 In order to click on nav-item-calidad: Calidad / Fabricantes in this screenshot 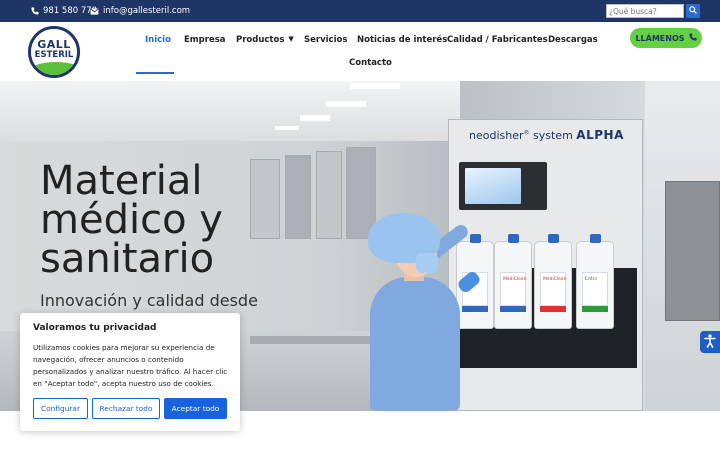, I will do `click(497, 40)`.